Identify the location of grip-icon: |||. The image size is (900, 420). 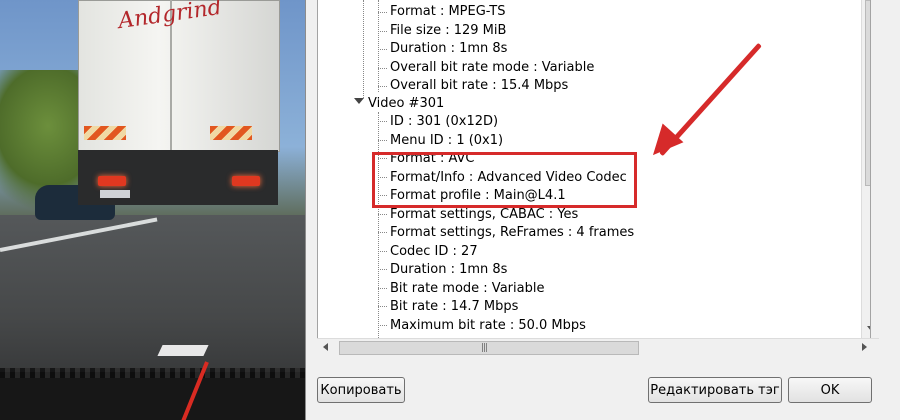
(484, 348).